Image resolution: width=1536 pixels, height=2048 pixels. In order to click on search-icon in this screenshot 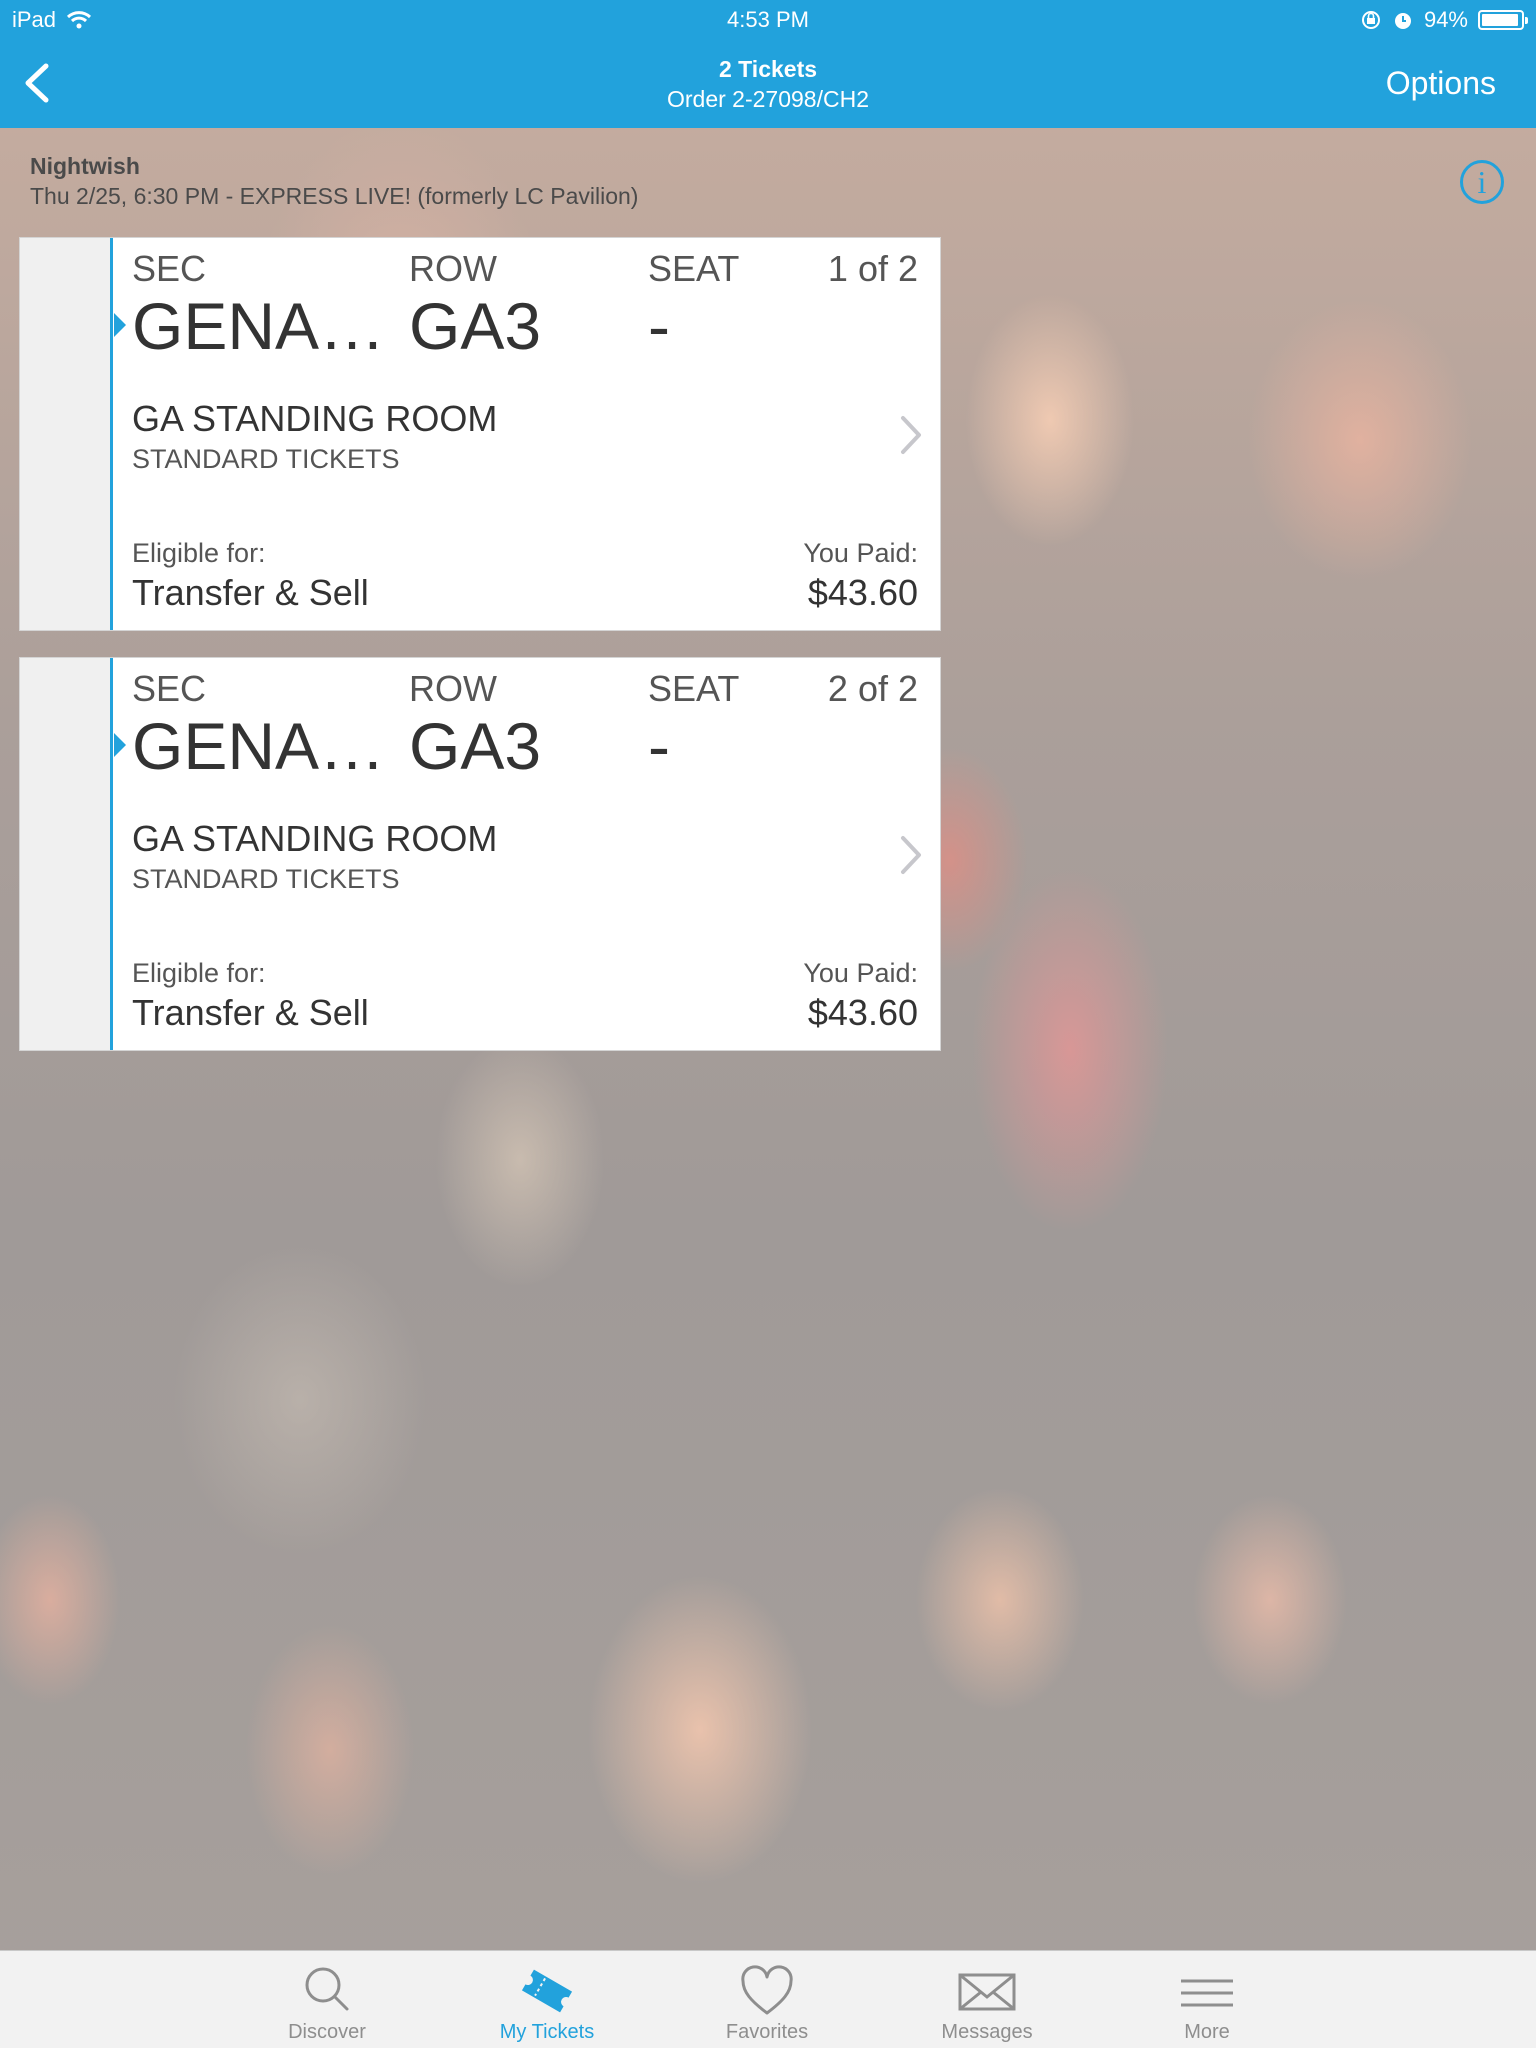, I will do `click(327, 1989)`.